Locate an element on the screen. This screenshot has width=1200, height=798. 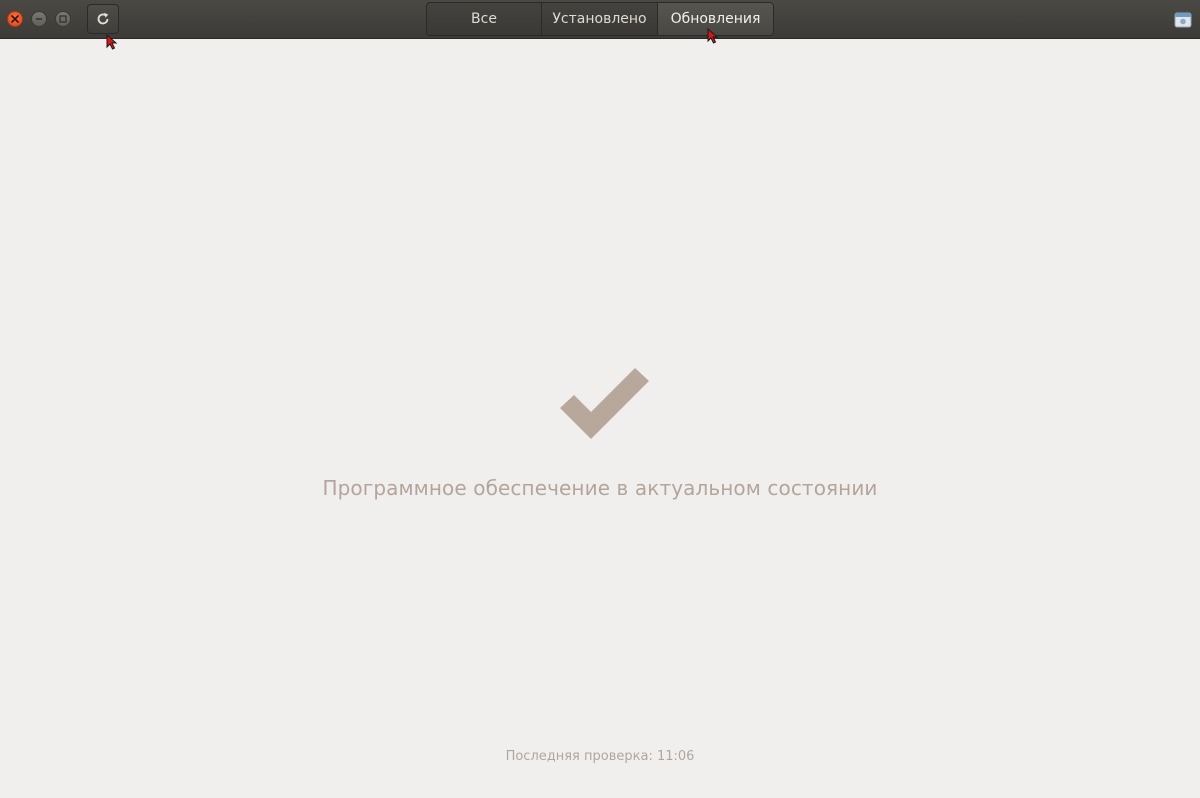
refresh-icon is located at coordinates (103, 18).